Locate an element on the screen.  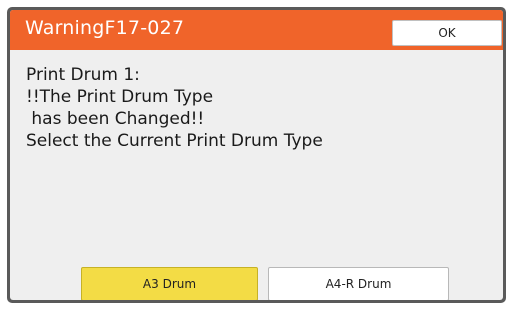
a4-r-drum-button: A4-R Drum is located at coordinates (358, 283).